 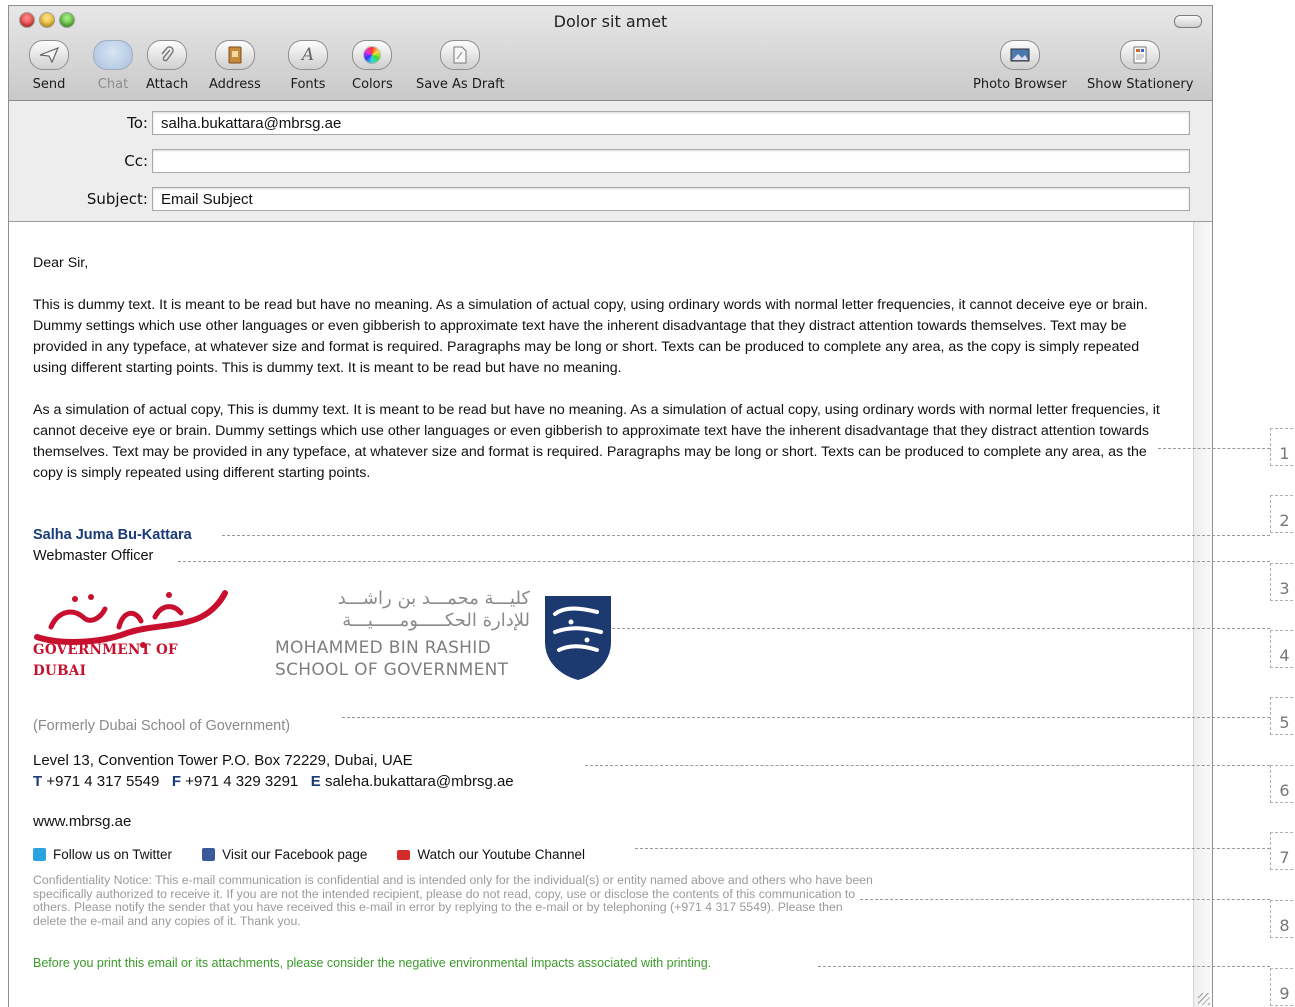 What do you see at coordinates (671, 123) in the screenshot?
I see `to-field: salha.bukattara@mbrsg.ae` at bounding box center [671, 123].